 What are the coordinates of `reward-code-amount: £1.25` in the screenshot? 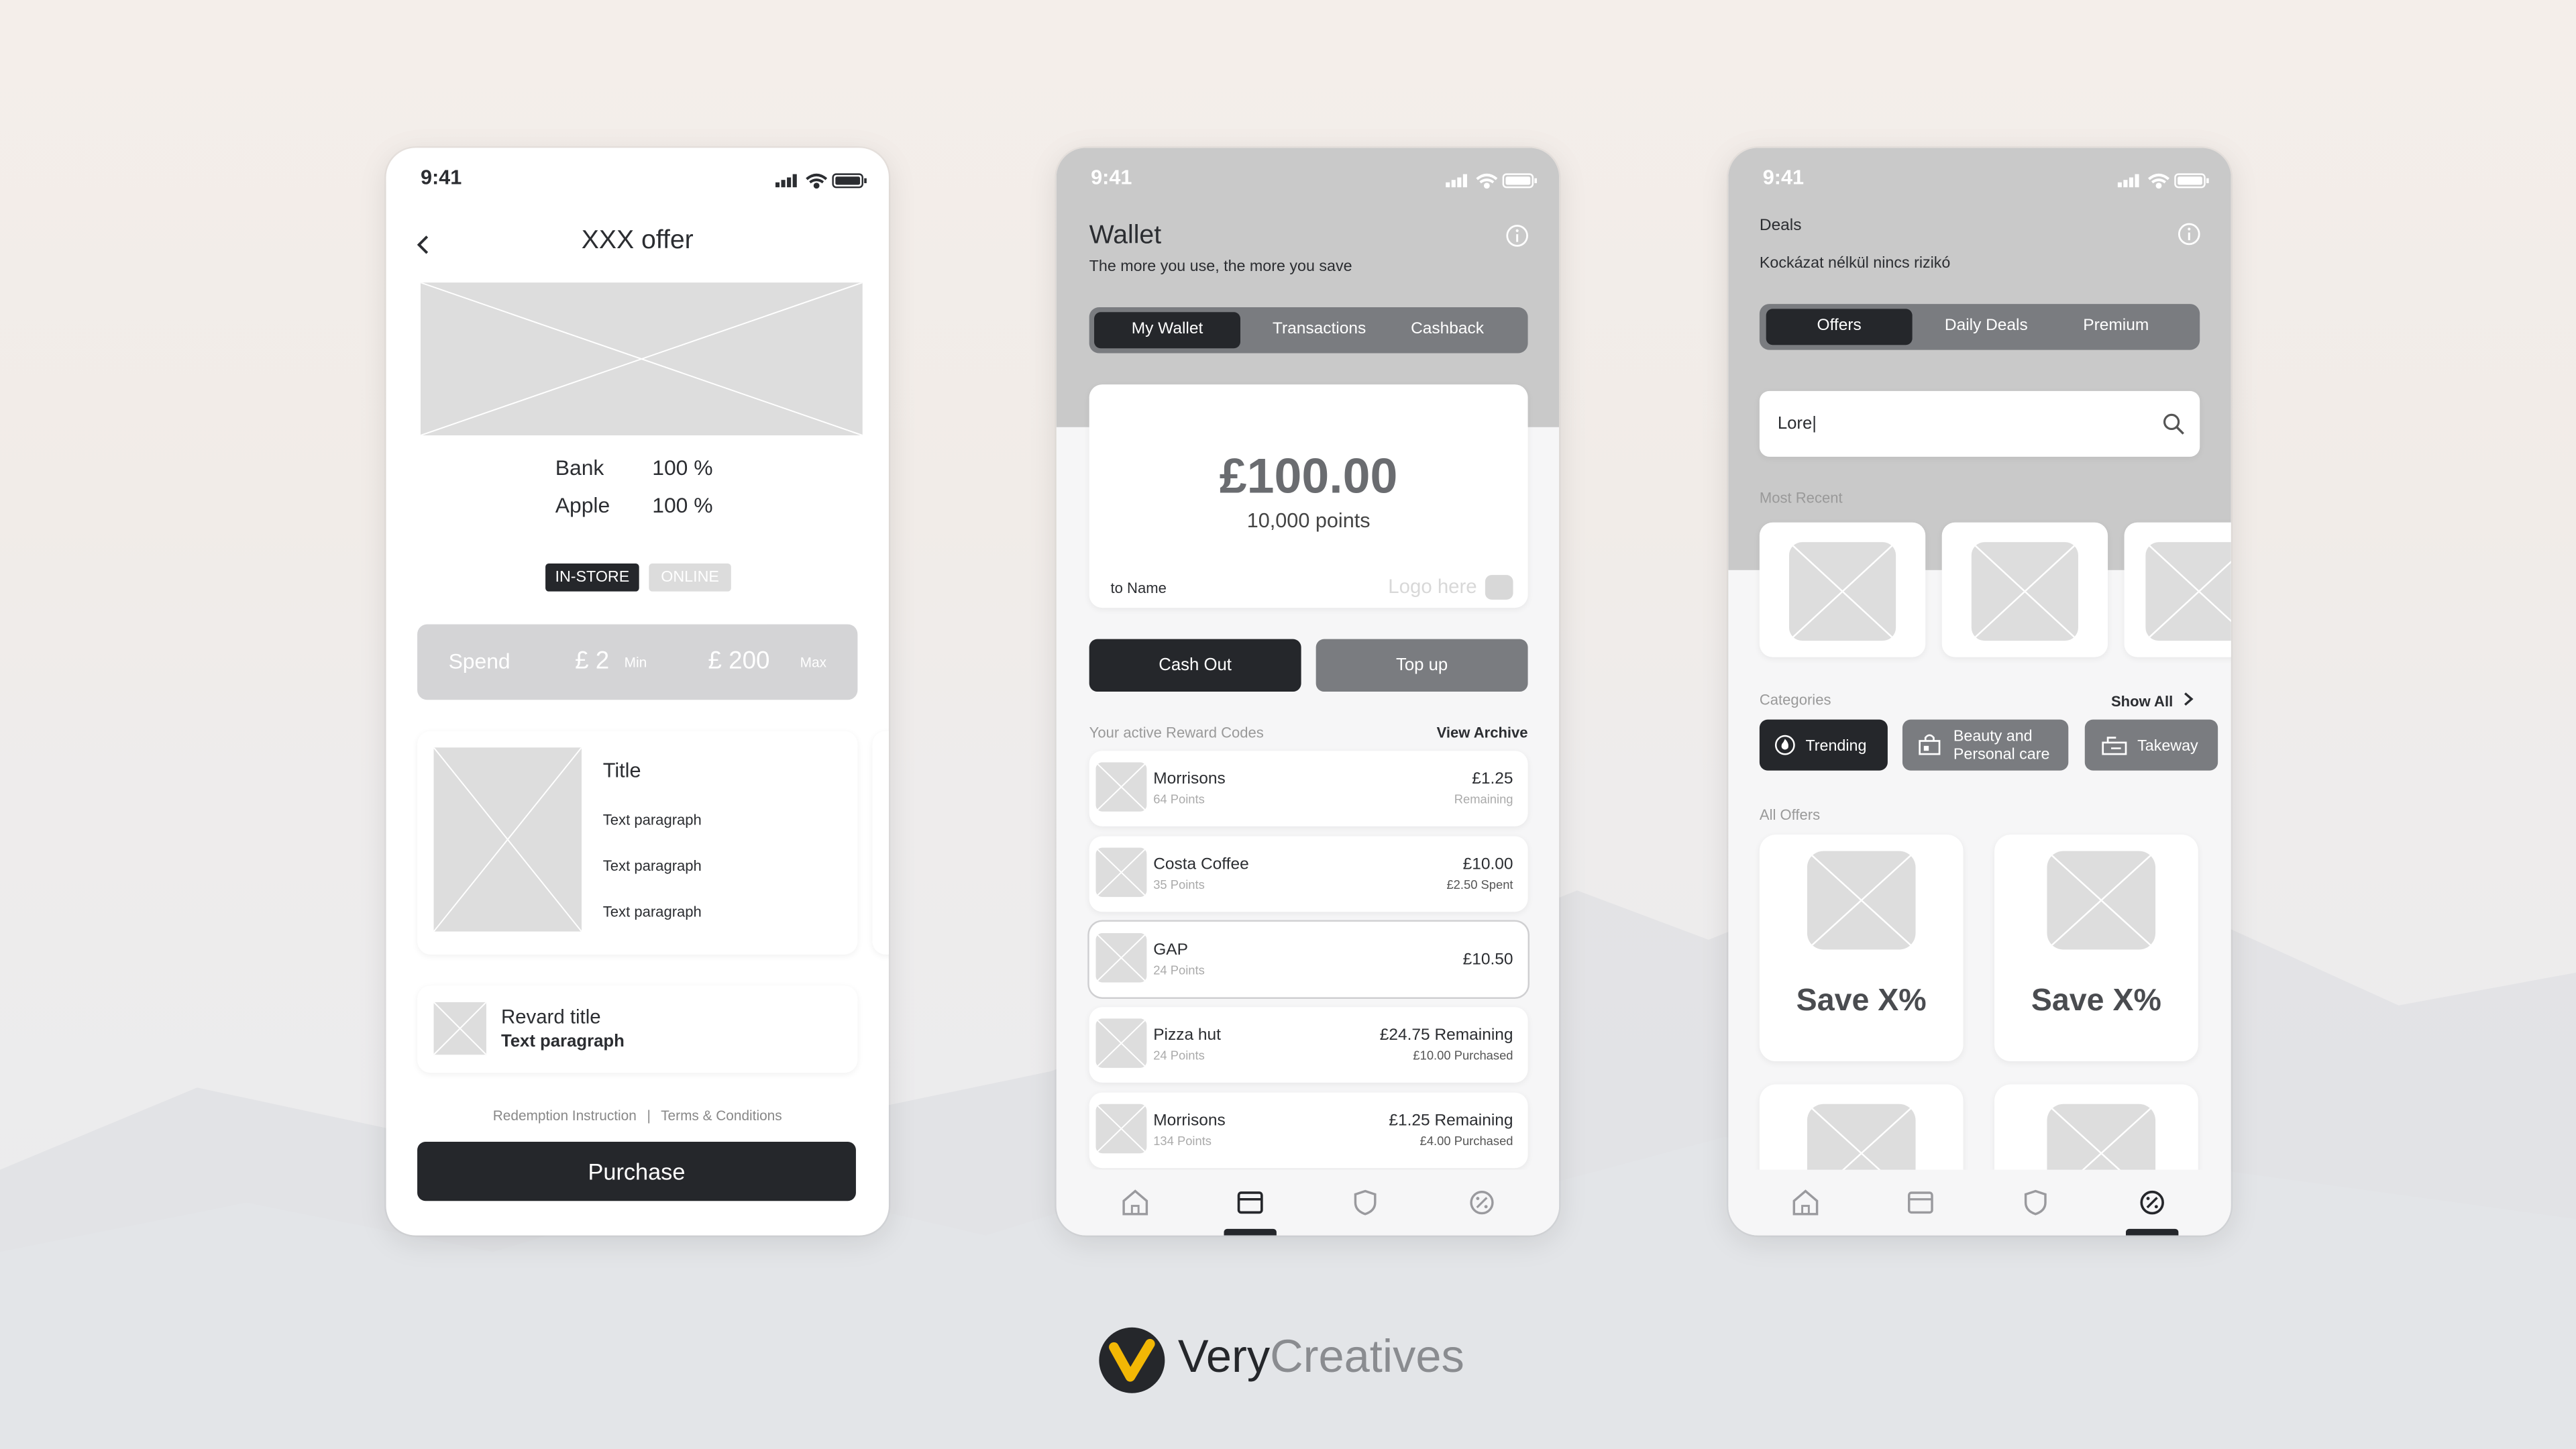 It's located at (1492, 779).